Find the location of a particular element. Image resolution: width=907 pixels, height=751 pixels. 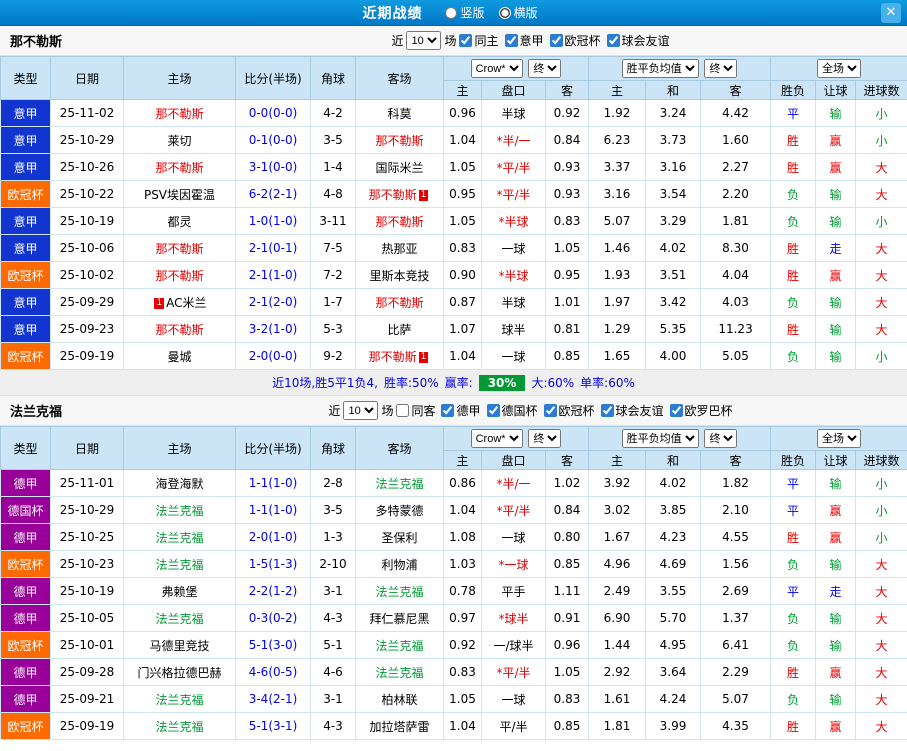

match-date: 25-09-29 is located at coordinates (87, 302).